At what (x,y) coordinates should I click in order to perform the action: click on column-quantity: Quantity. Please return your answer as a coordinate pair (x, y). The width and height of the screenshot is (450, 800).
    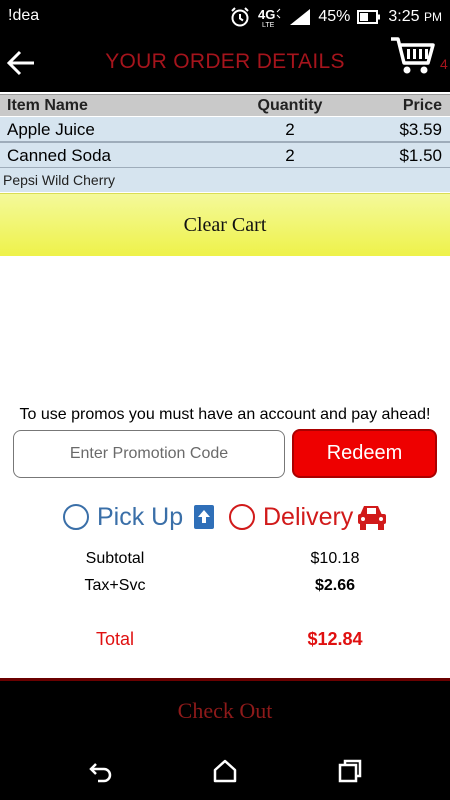
    Looking at the image, I should click on (290, 105).